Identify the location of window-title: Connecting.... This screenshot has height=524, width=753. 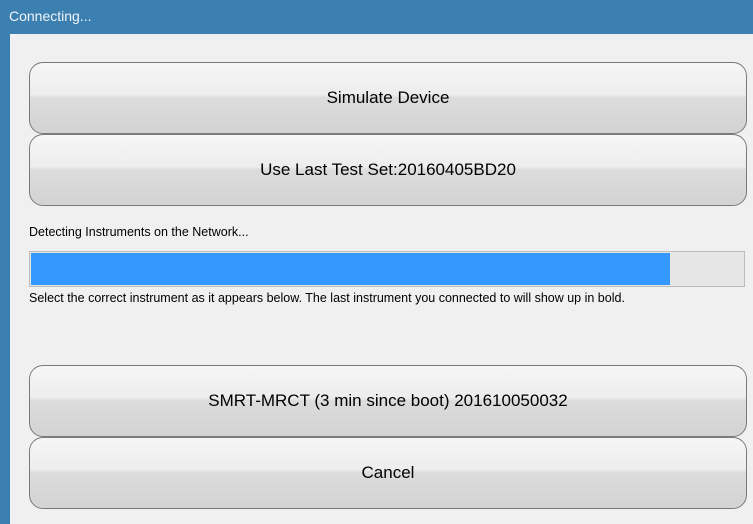
(50, 16).